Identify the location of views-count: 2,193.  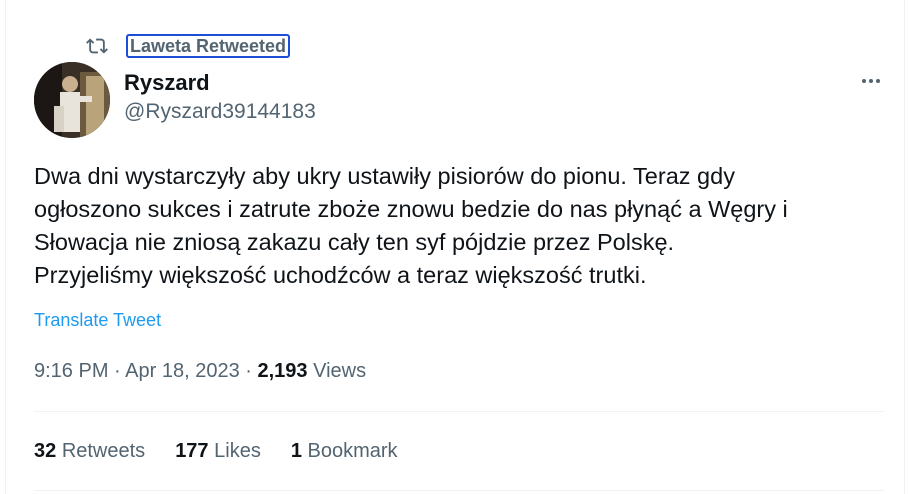
(282, 371).